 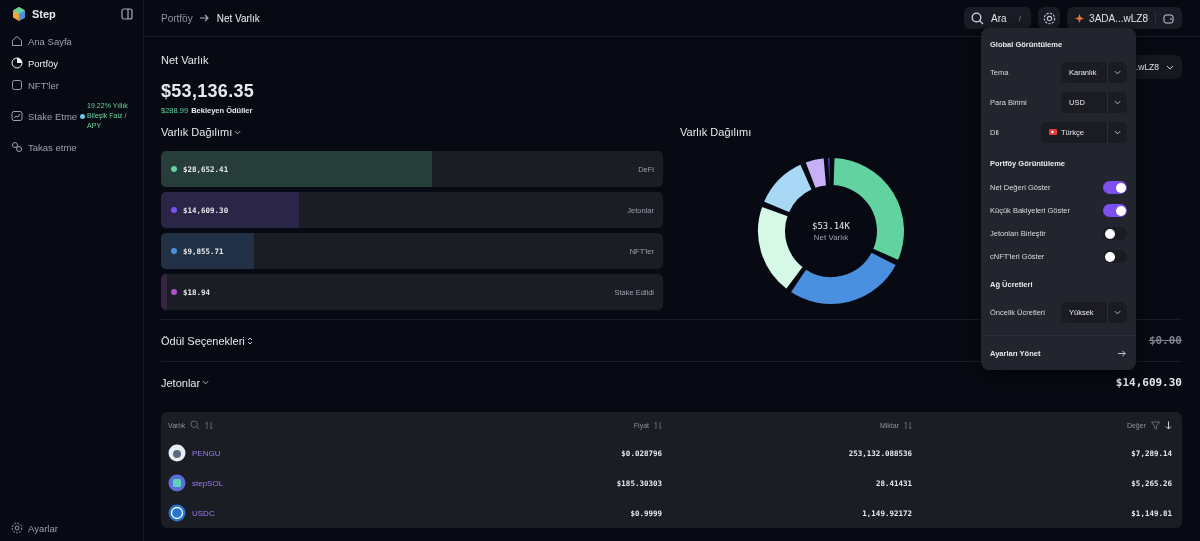 I want to click on breadcrumb-current: Net Varlık, so click(x=238, y=18).